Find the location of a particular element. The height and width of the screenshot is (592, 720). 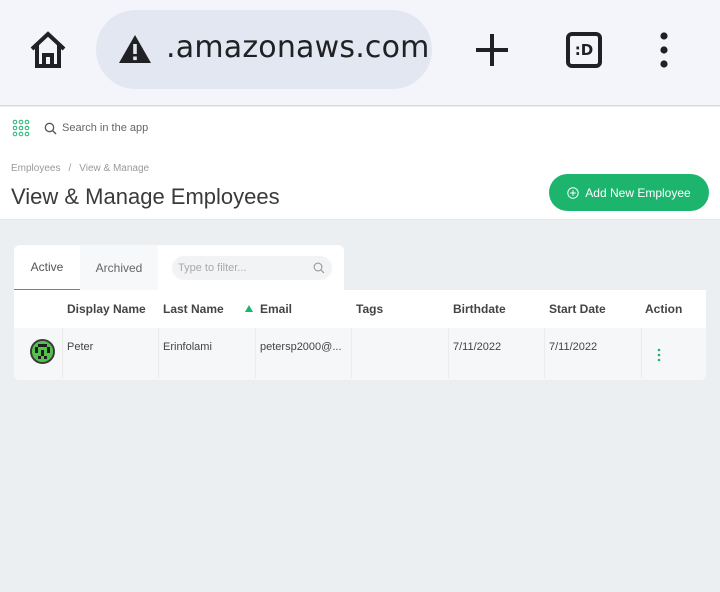

avatar-image is located at coordinates (42, 351).